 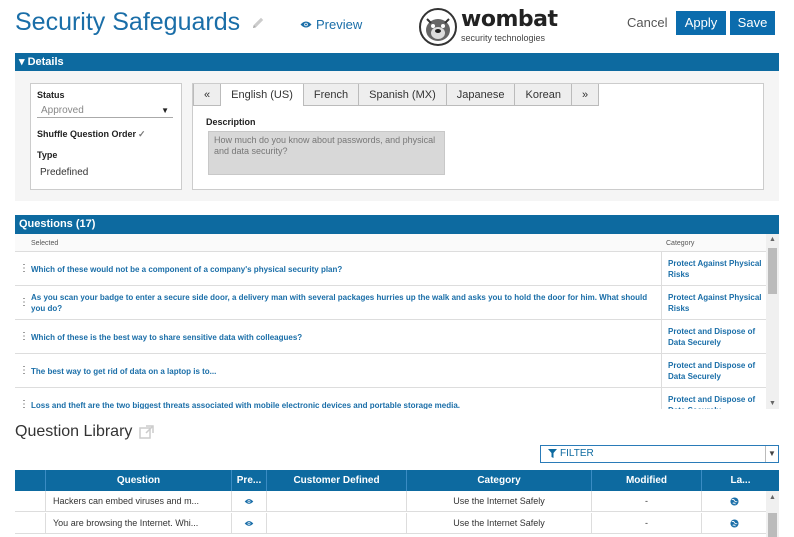 I want to click on wombat-logo: wombat security technologies, so click(x=488, y=27).